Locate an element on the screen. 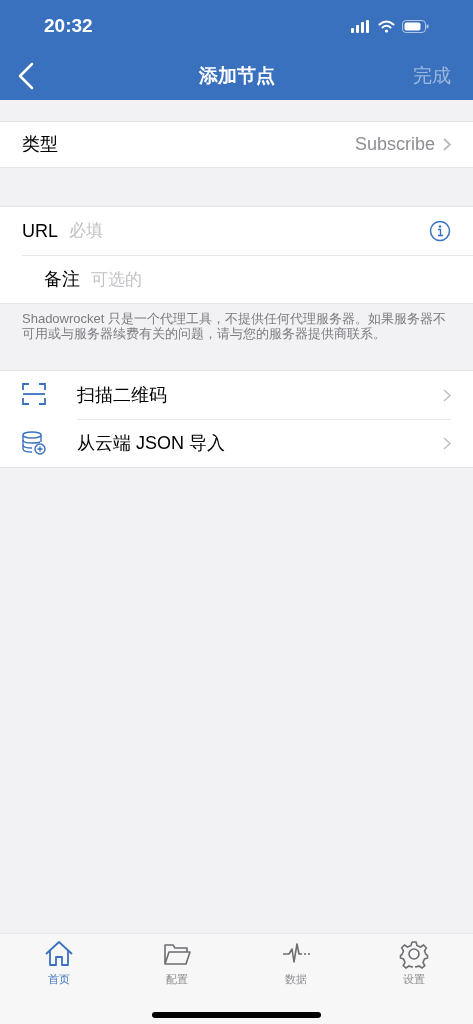 This screenshot has height=1024, width=473. database-icon is located at coordinates (34, 443).